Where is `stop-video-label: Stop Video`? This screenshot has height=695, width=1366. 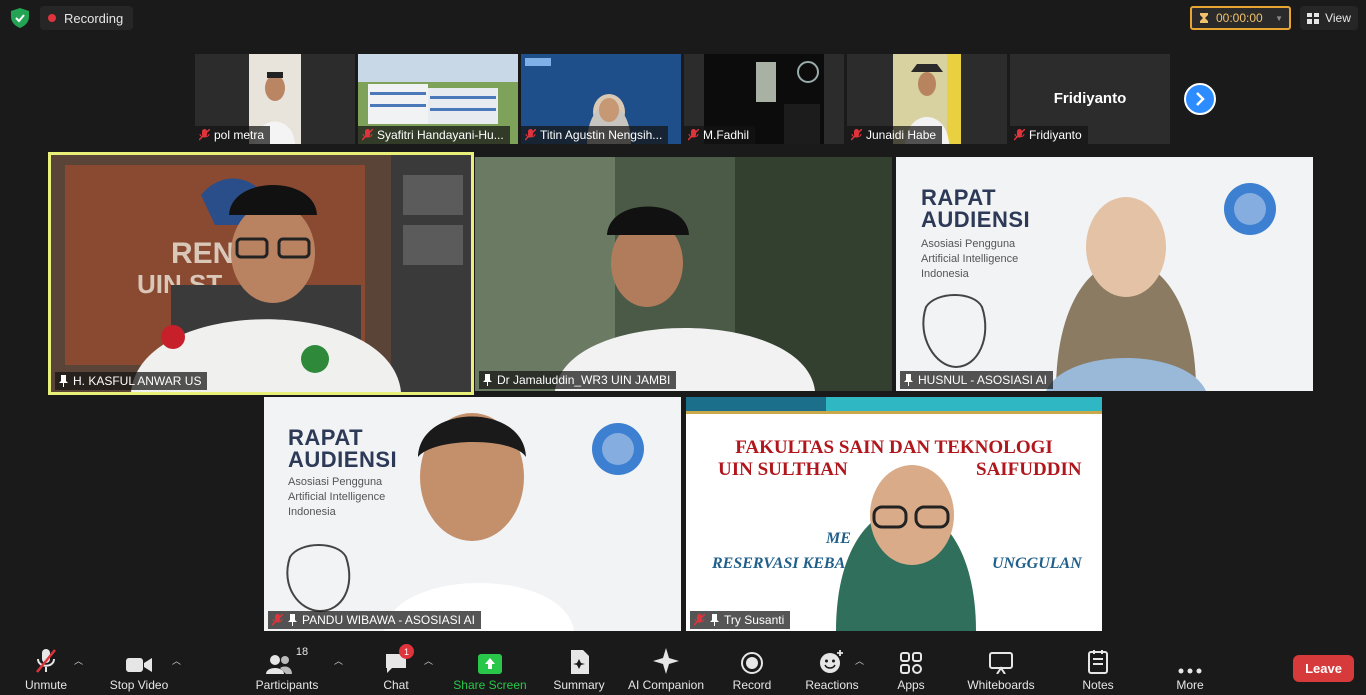 stop-video-label: Stop Video is located at coordinates (139, 685).